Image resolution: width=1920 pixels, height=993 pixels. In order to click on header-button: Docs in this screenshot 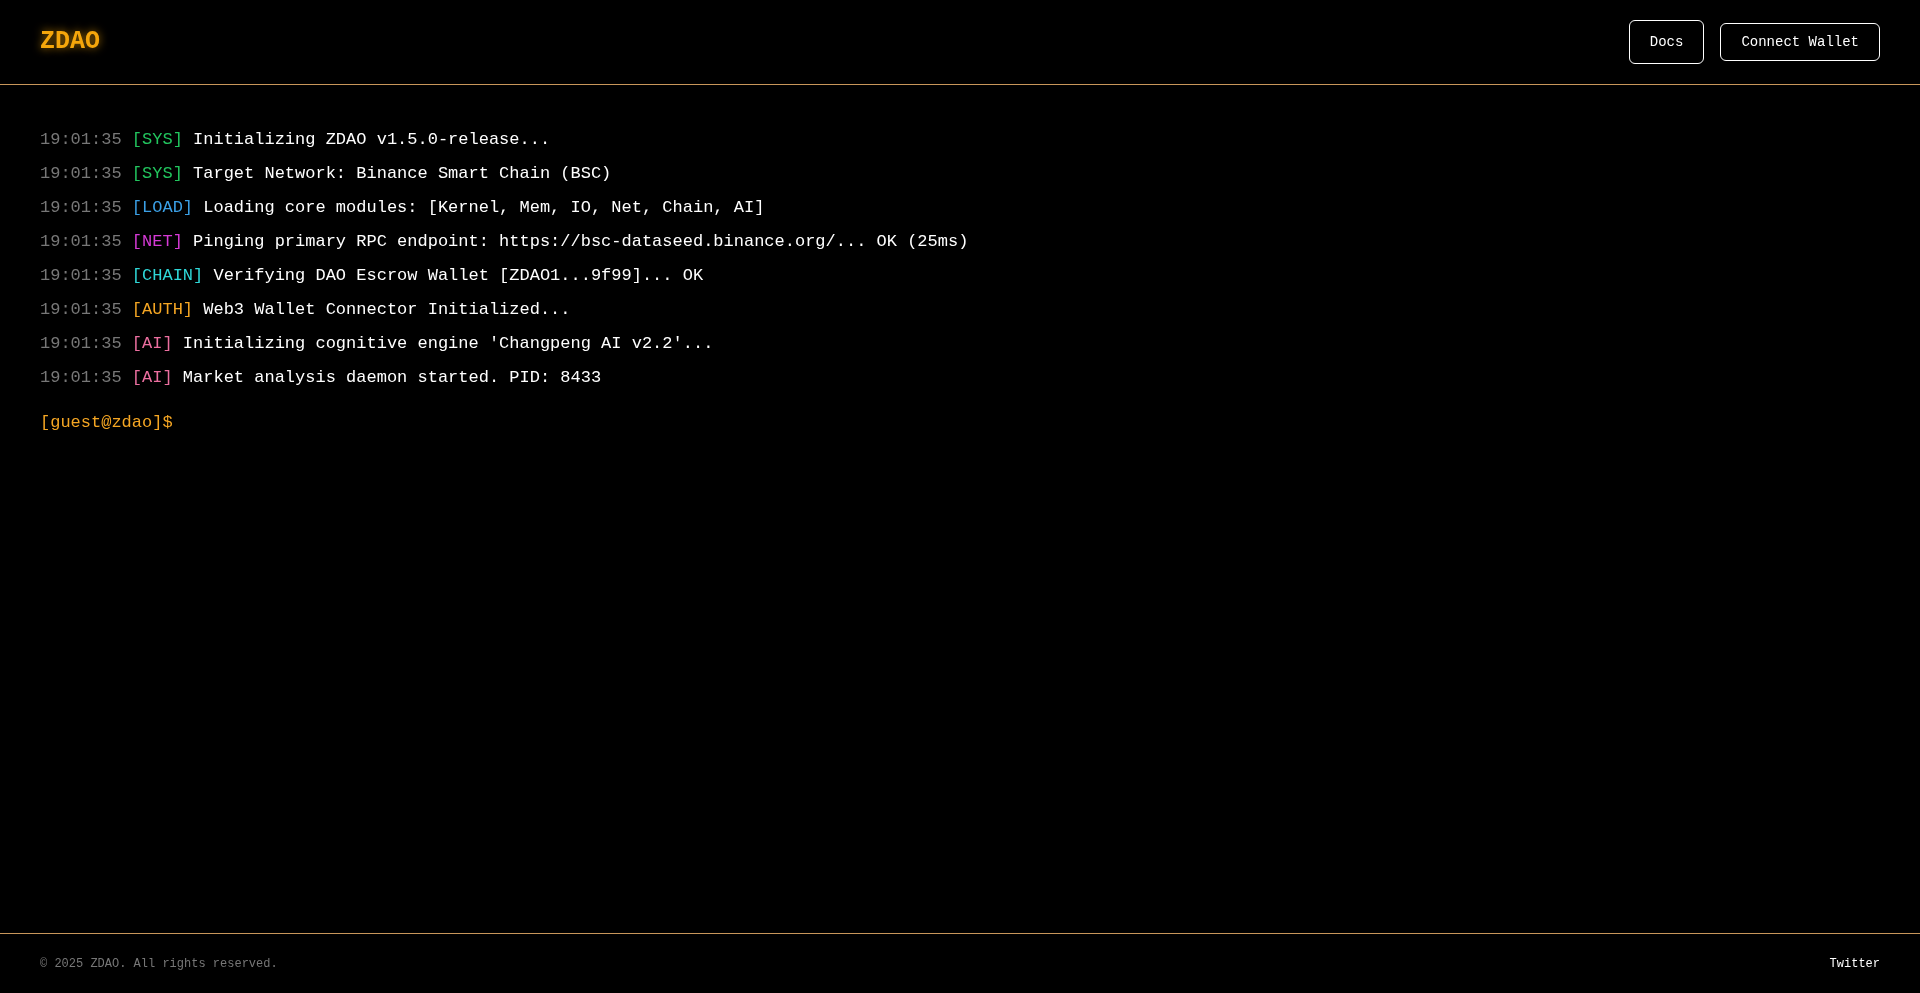, I will do `click(1666, 42)`.